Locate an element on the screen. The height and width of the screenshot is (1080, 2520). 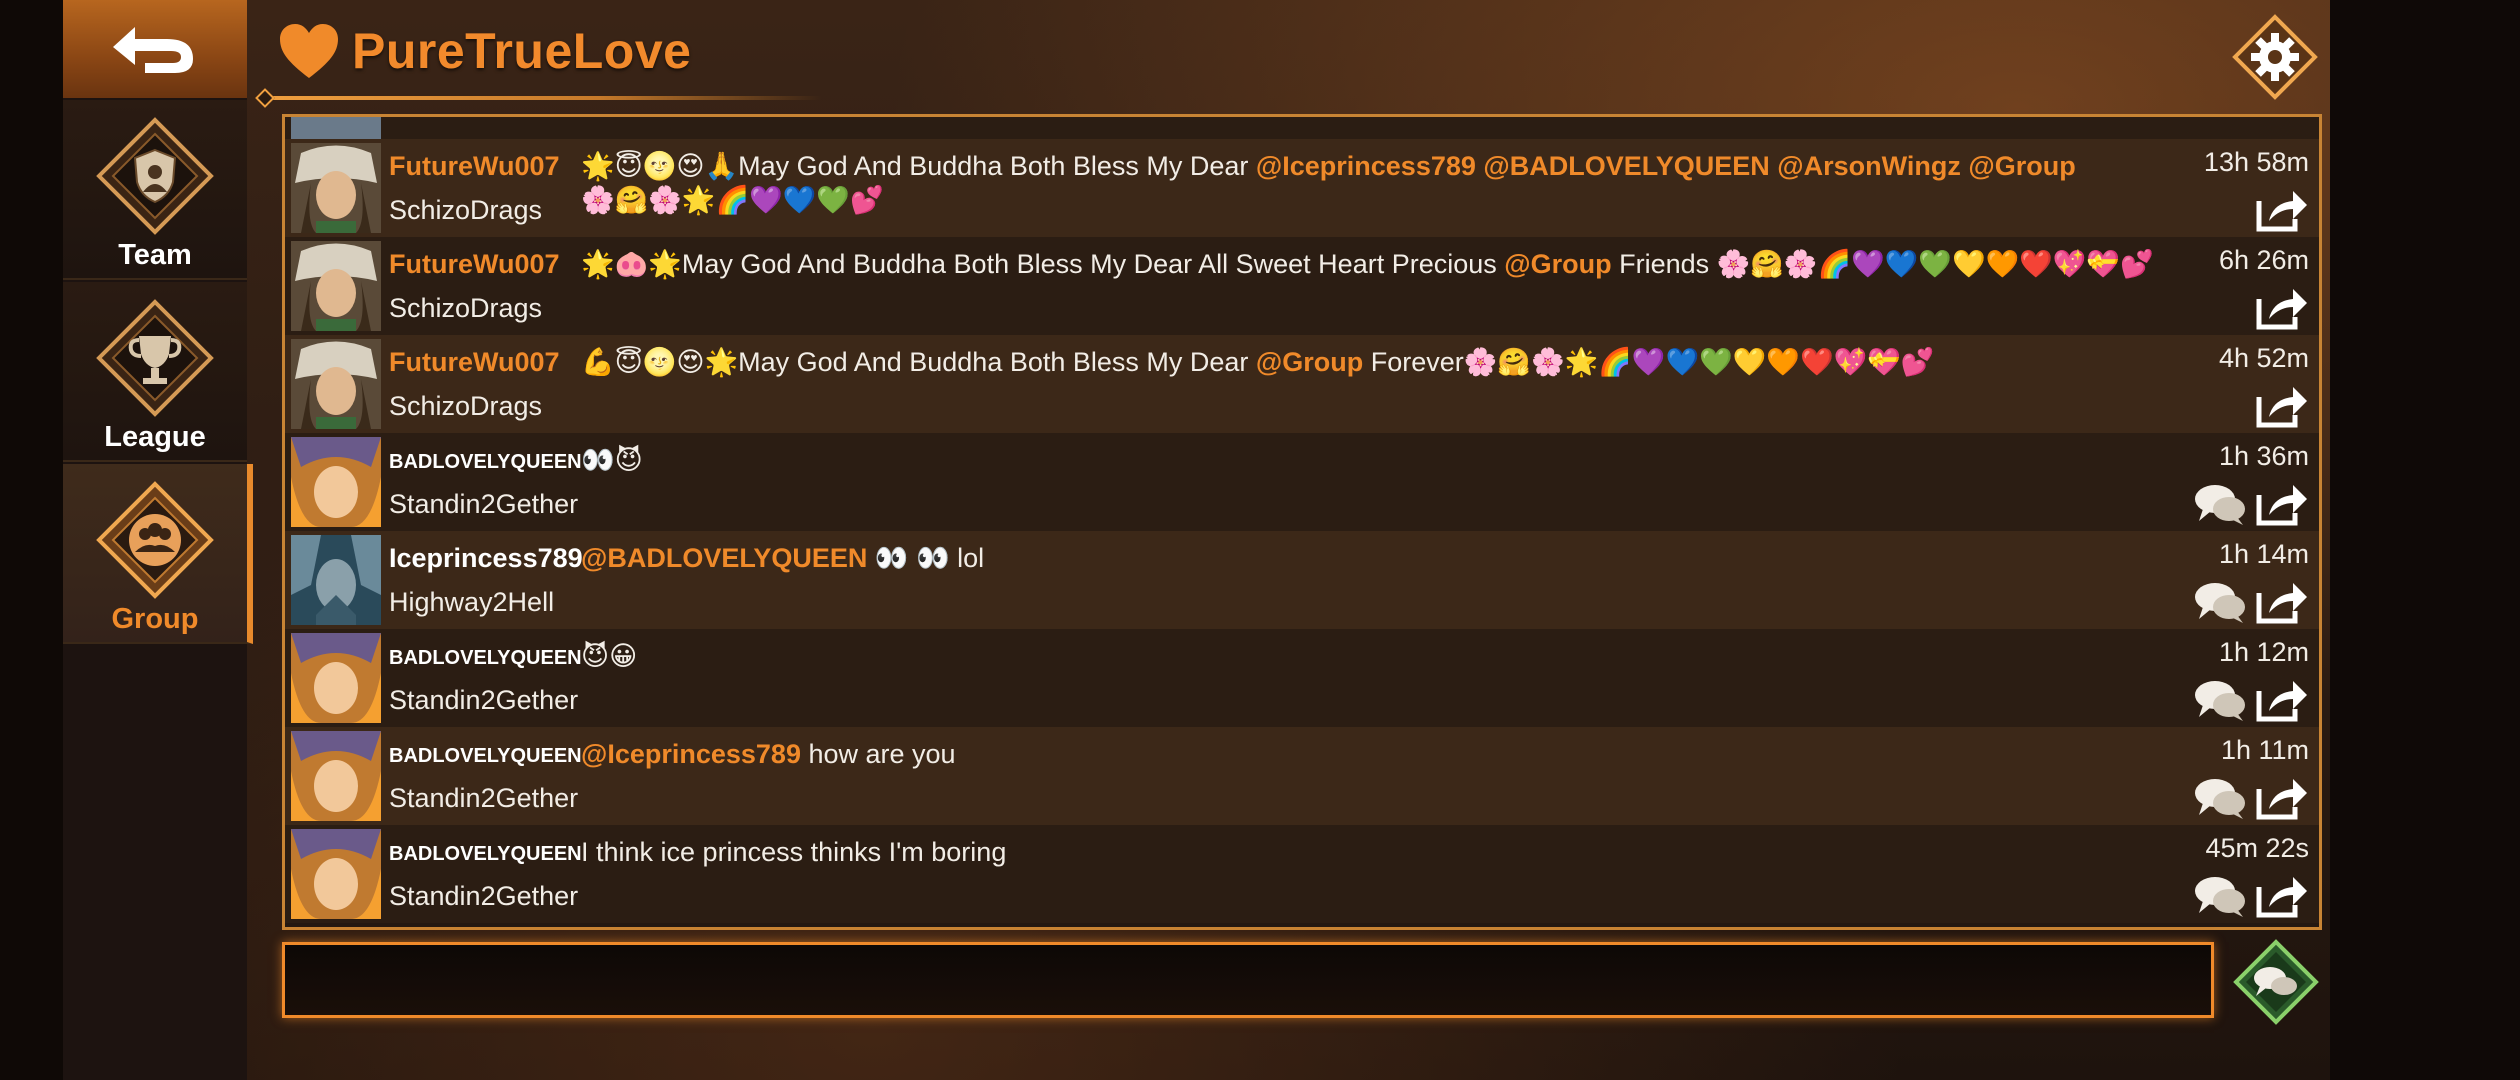
message-timestamp: 45m 22s is located at coordinates (2257, 848).